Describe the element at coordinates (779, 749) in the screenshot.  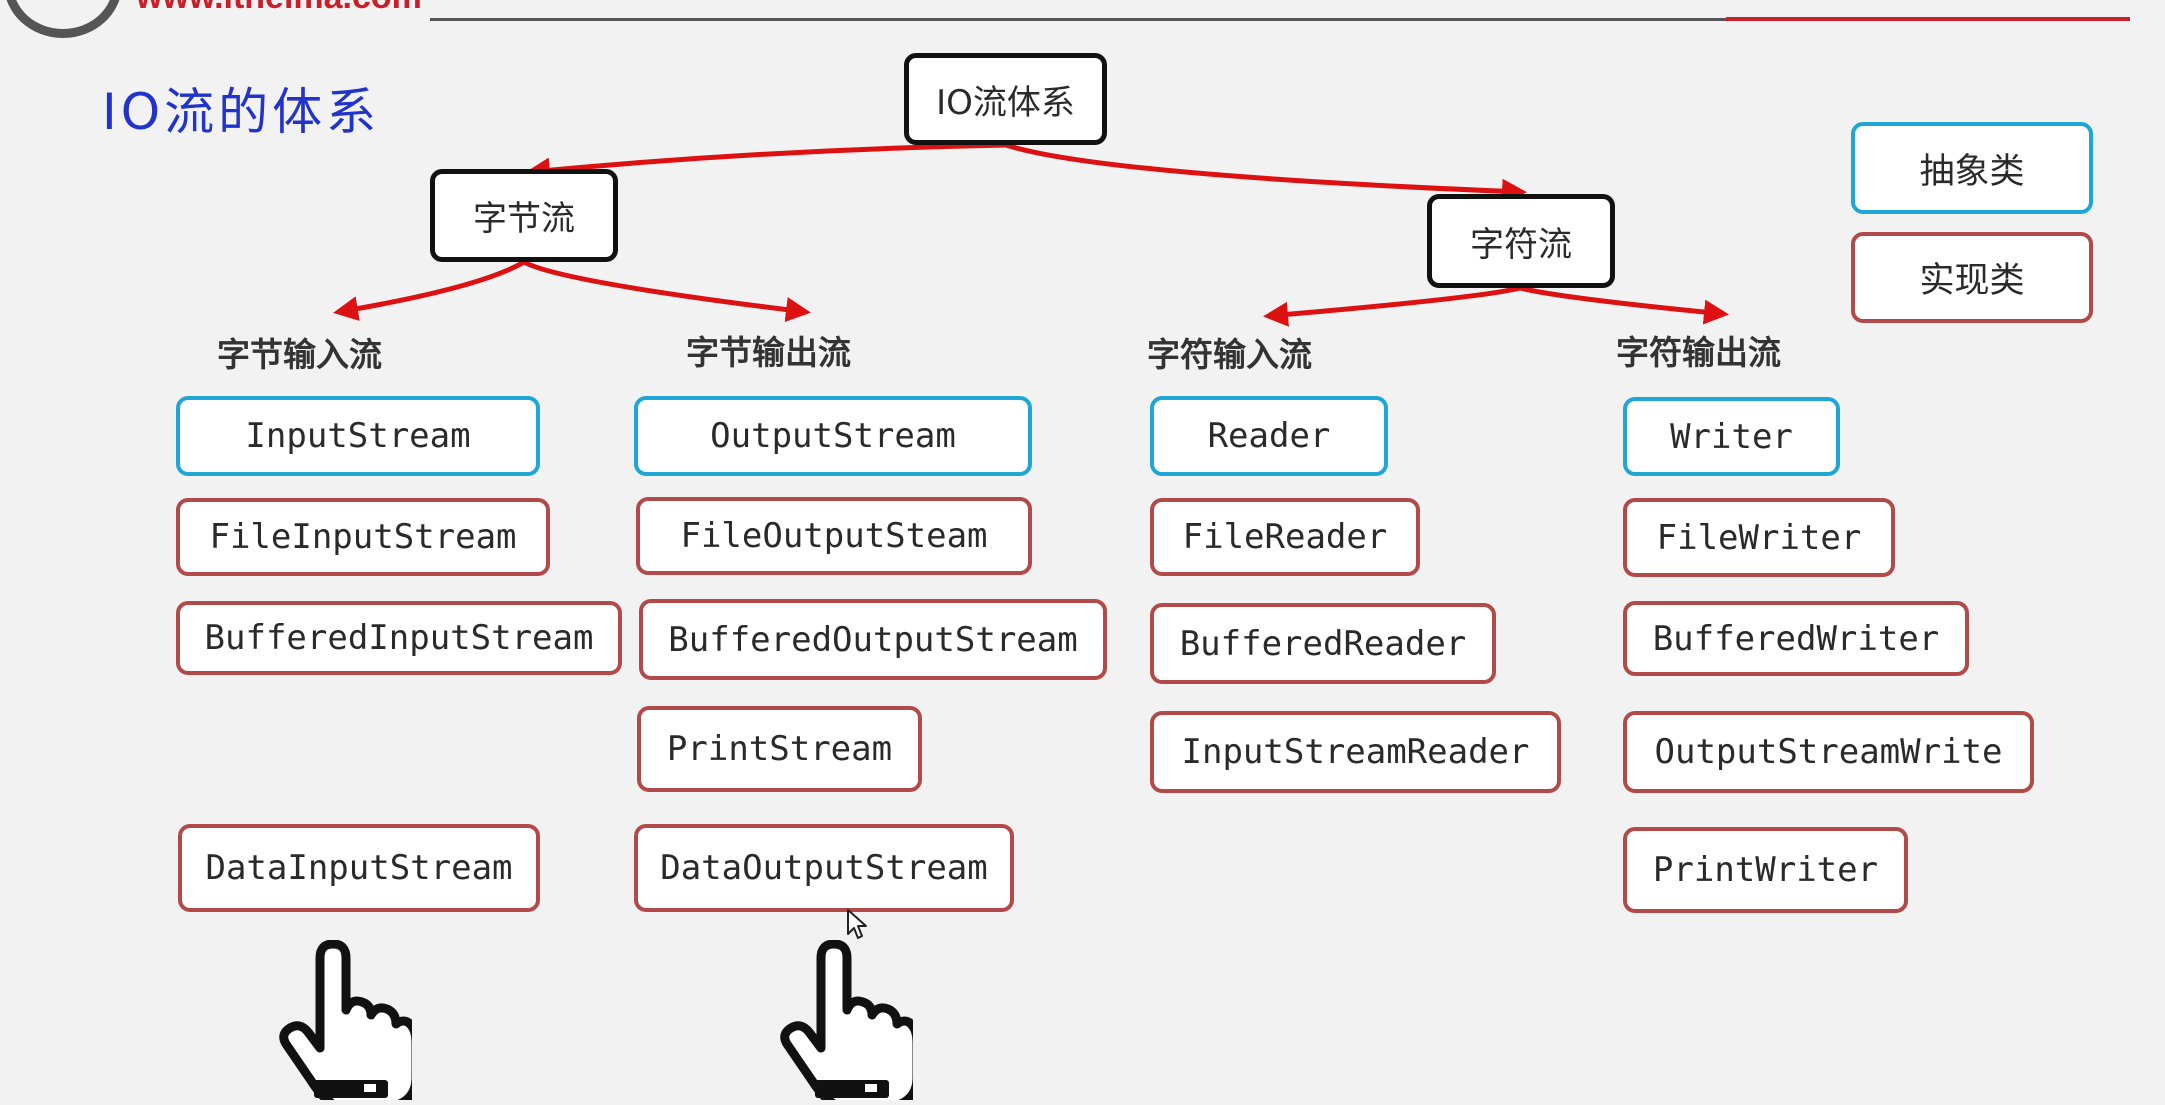
I see `class-box-impl: PrintStream` at that location.